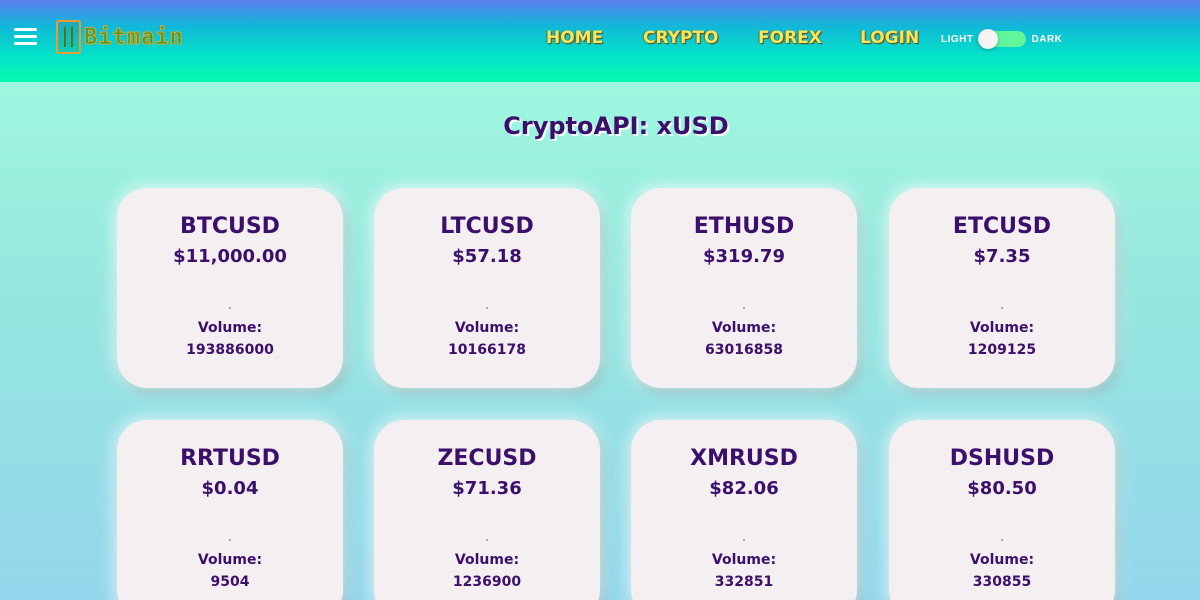 The width and height of the screenshot is (1200, 600). I want to click on ticker-symbol: LTCUSD, so click(487, 226).